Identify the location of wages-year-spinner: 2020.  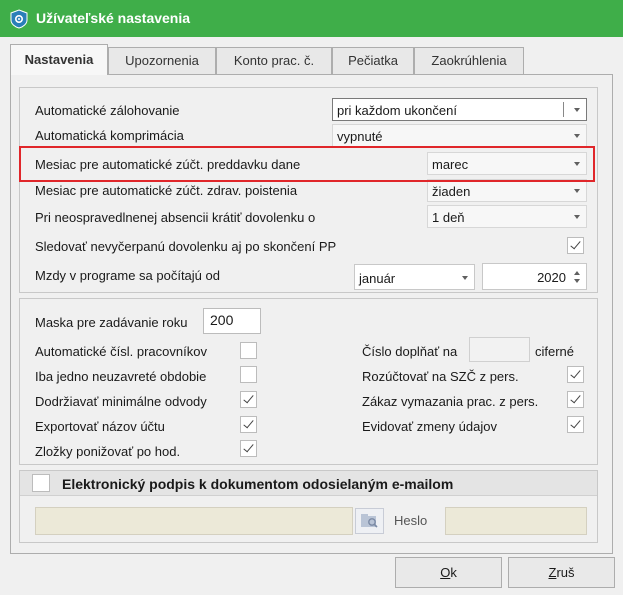
(534, 276).